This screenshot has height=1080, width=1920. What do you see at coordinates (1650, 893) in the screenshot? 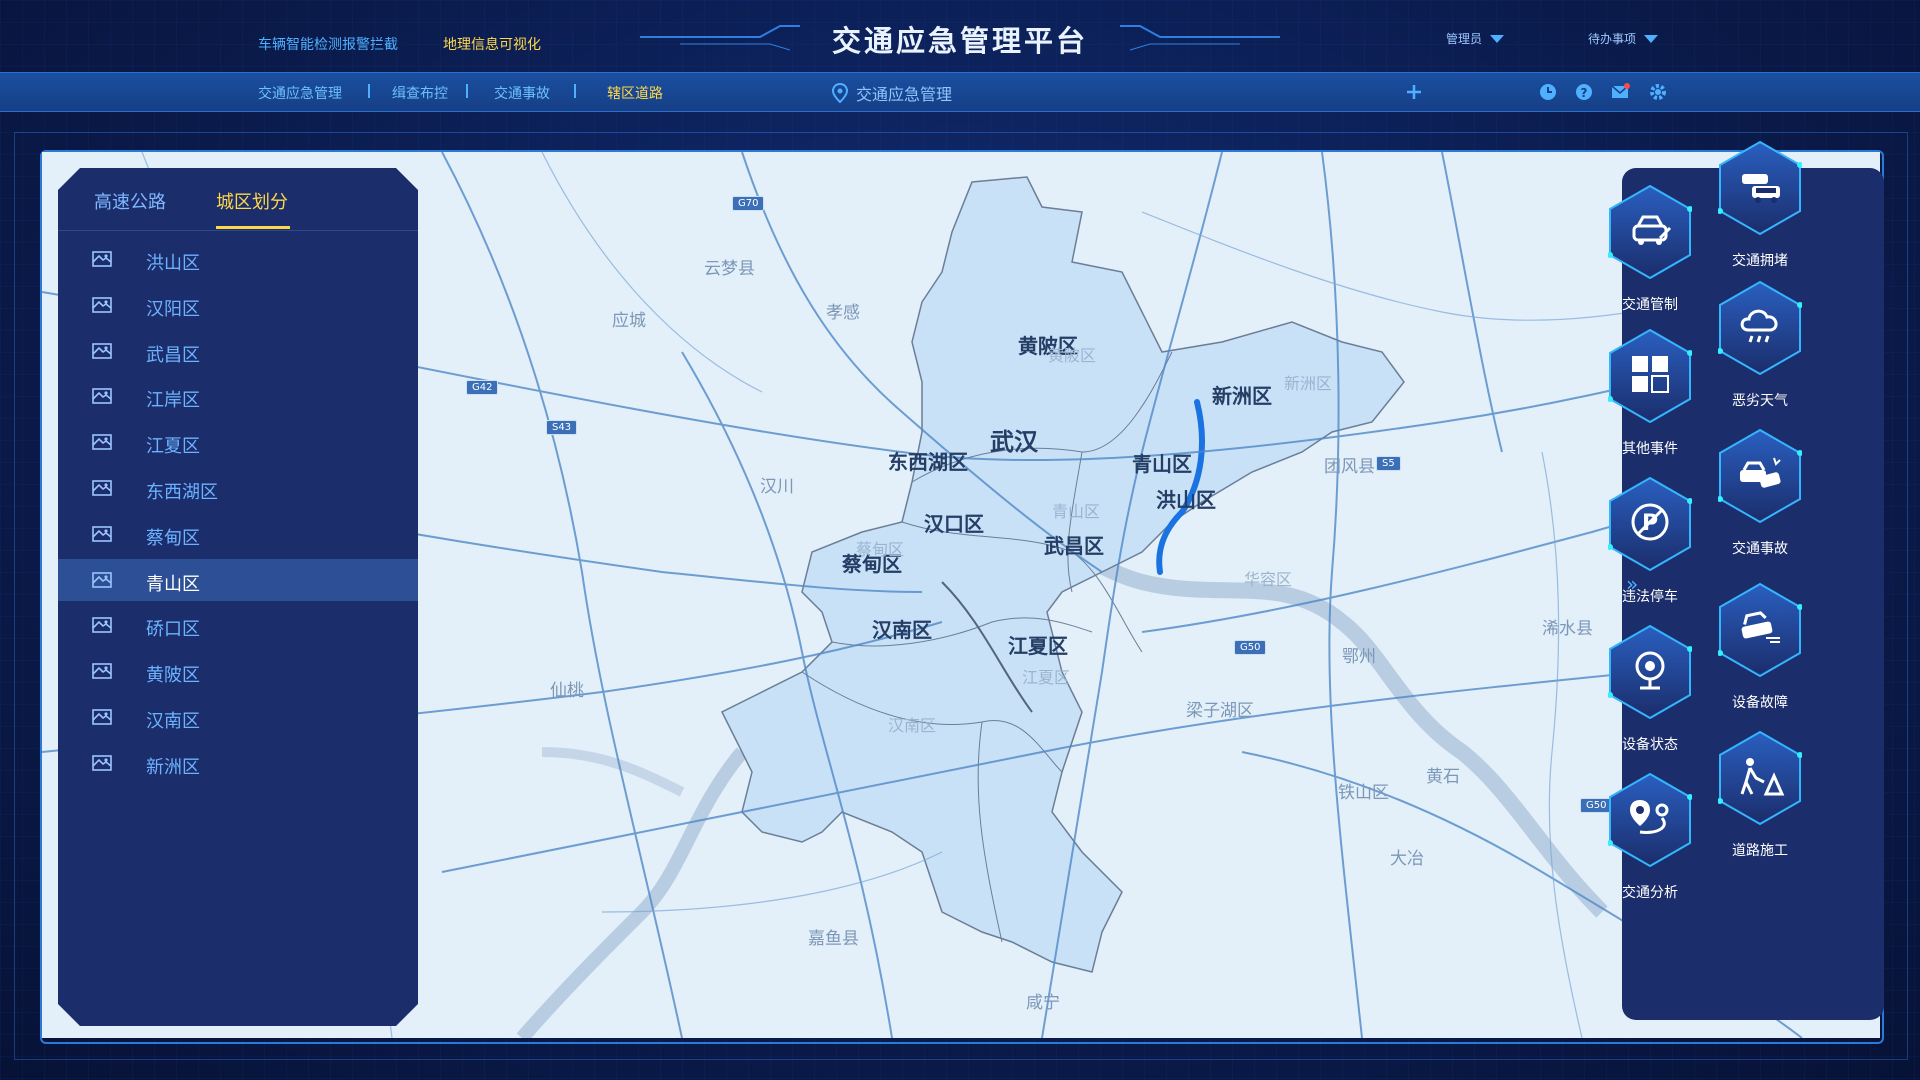
I see `tool-label: 交通分析` at bounding box center [1650, 893].